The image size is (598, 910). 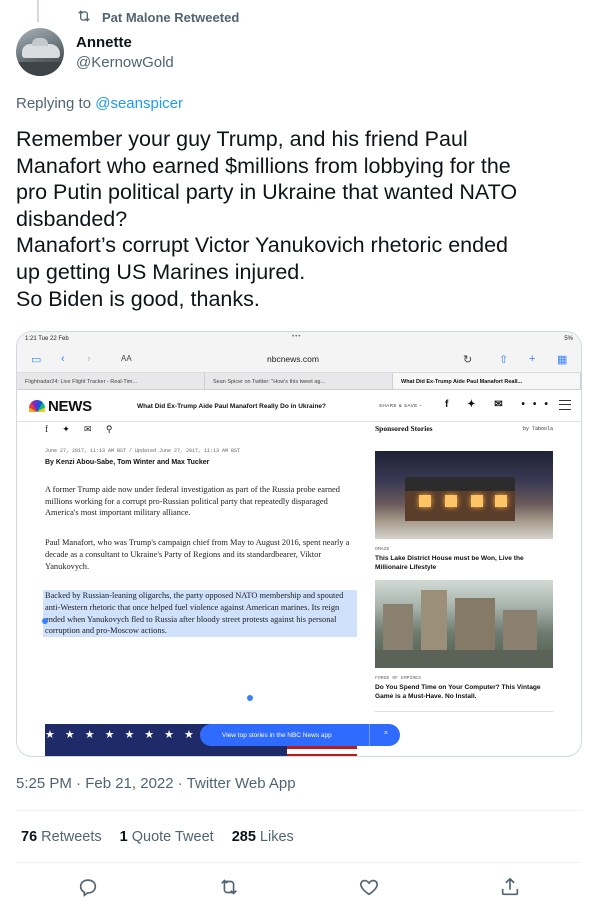 What do you see at coordinates (167, 837) in the screenshot?
I see `quote-tweets-stat: 1 Quote Tweet` at bounding box center [167, 837].